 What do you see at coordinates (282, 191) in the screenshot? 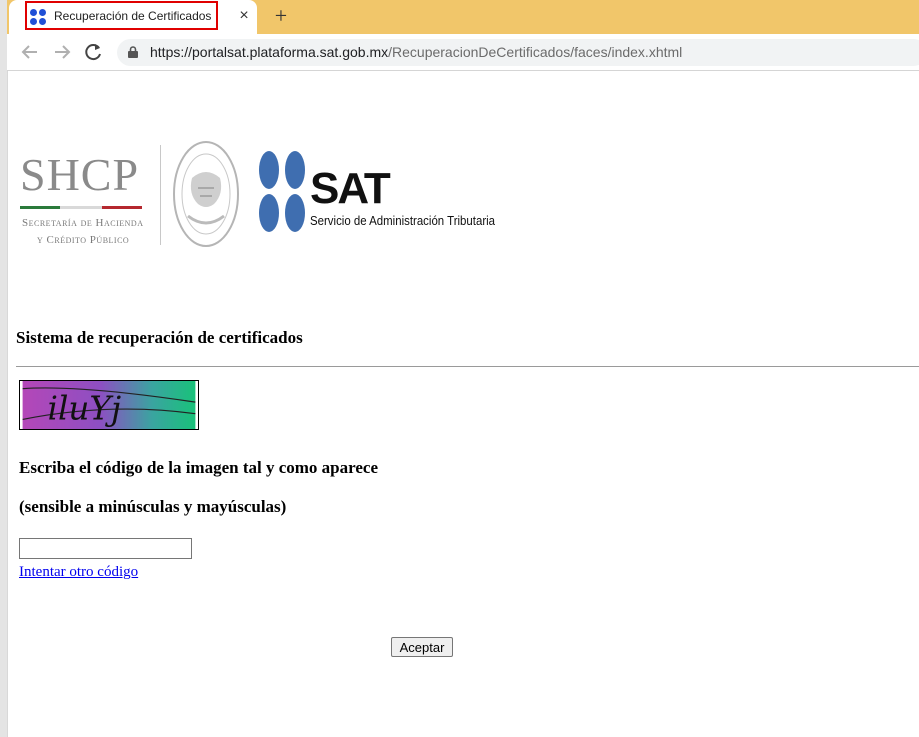
I see `sat-logo-icon` at bounding box center [282, 191].